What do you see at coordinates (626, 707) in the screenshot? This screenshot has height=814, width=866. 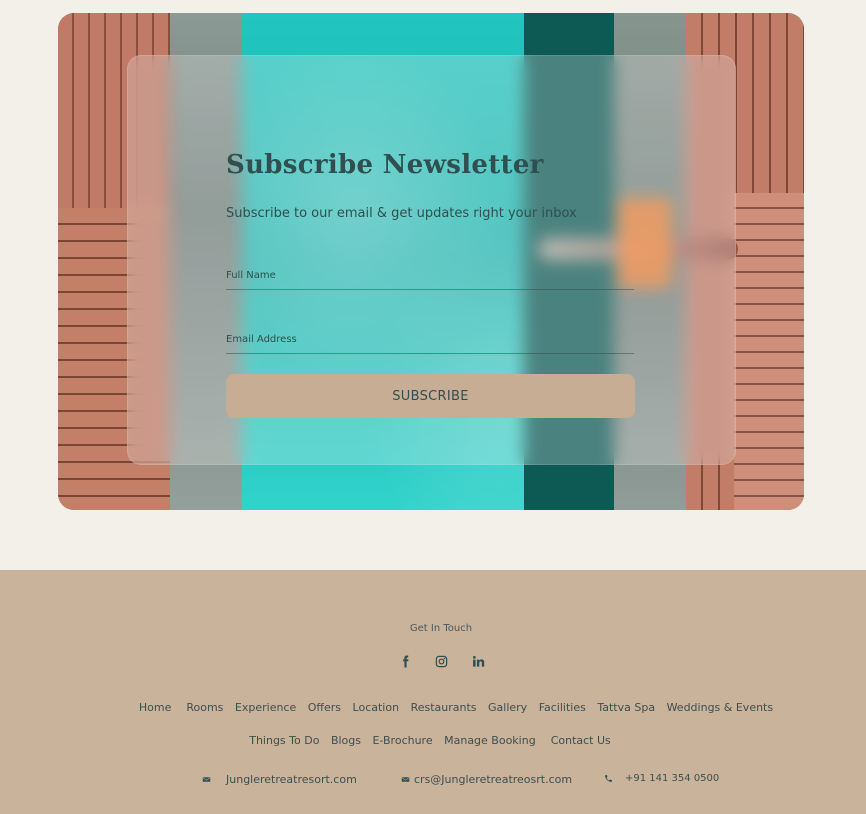 I see `footer-link-tattva-spa: Tattva Spa` at bounding box center [626, 707].